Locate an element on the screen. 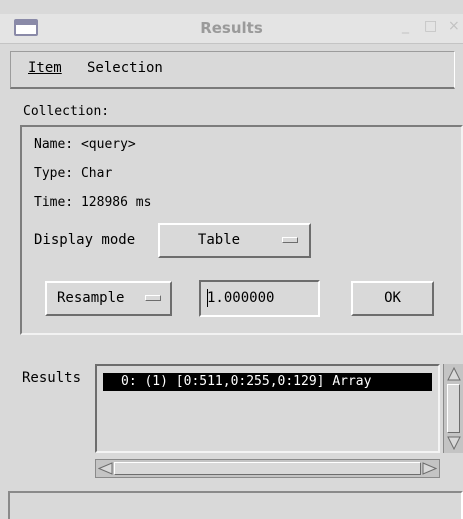  title-bar: Results _ □ × is located at coordinates (231, 29).